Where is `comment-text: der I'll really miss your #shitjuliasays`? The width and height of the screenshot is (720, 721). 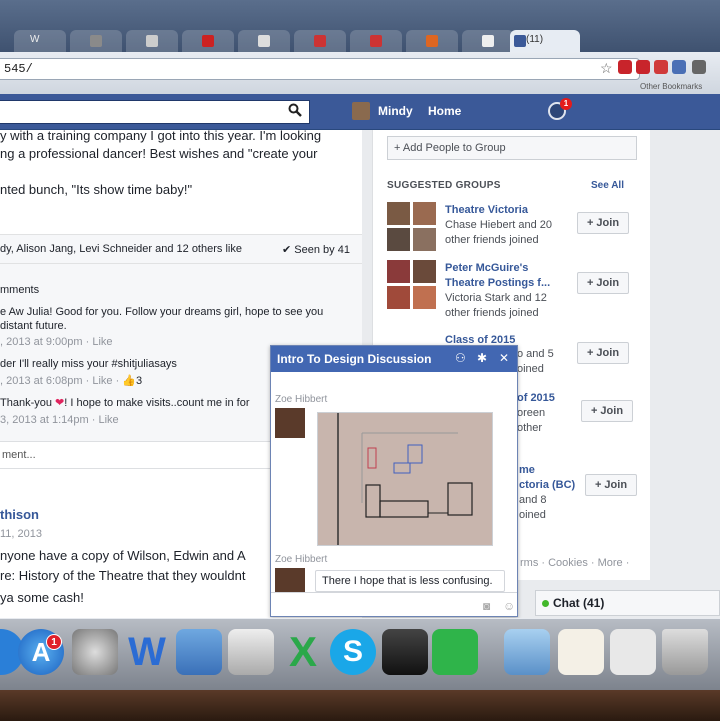
comment-text: der I'll really miss your #shitjuliasays is located at coordinates (88, 364).